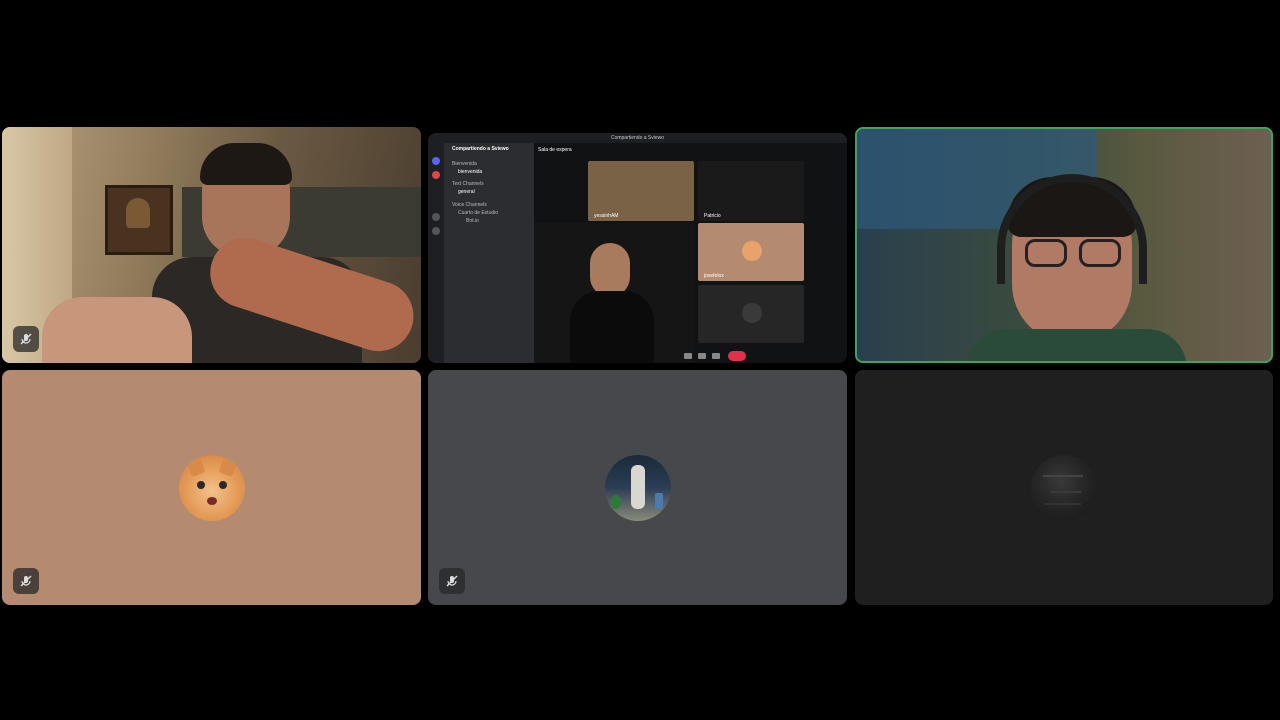  Describe the element at coordinates (466, 192) in the screenshot. I see `mini-channel-2: general` at that location.